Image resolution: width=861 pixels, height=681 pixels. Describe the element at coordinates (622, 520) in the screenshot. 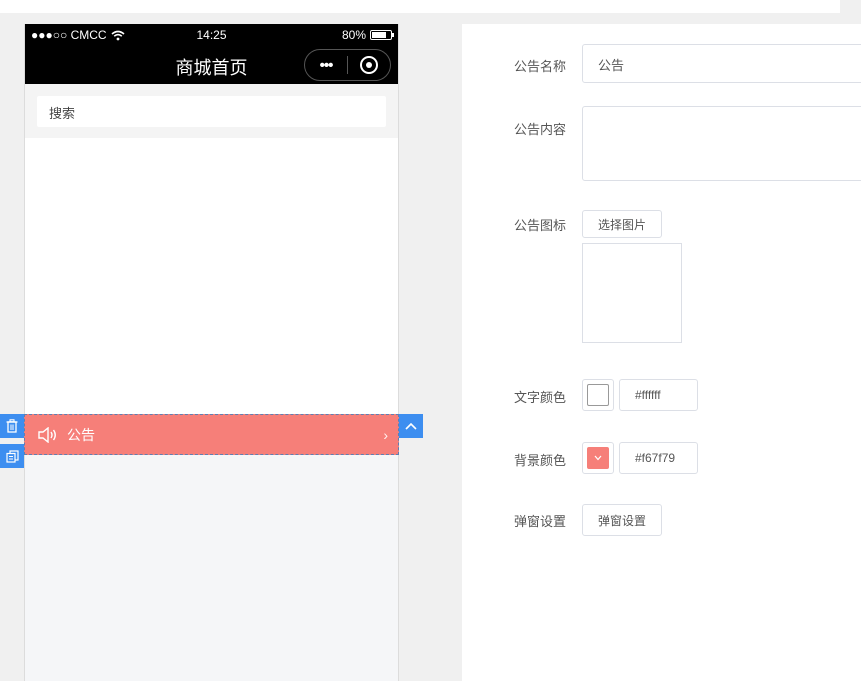

I see `popup-settings-button: 弹窗设置` at that location.